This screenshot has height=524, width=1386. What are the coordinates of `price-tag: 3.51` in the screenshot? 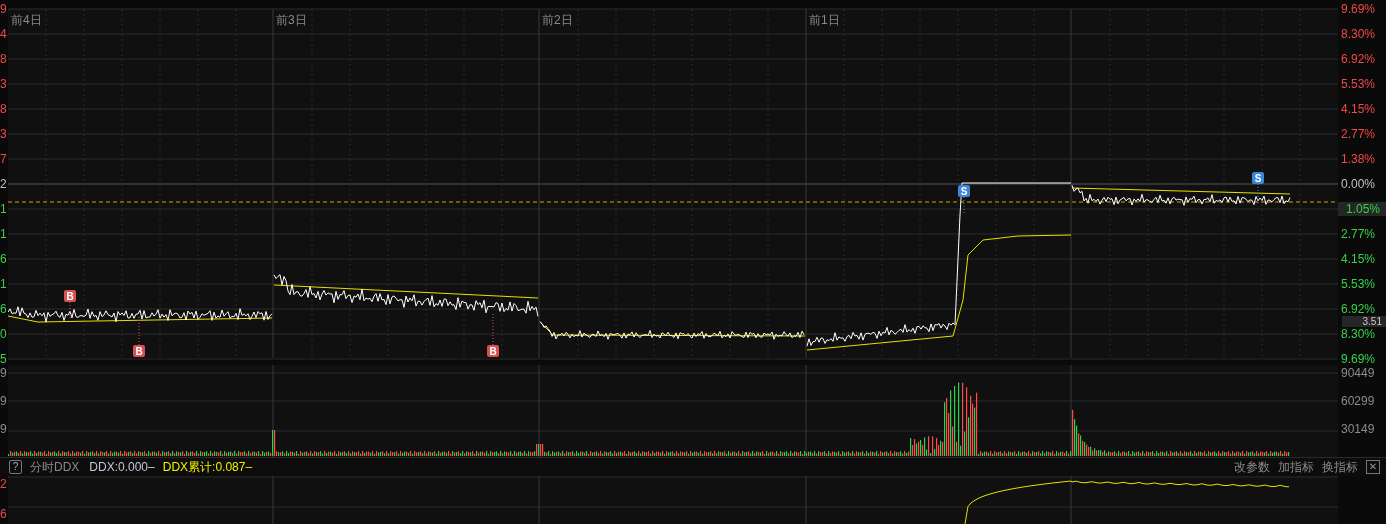 It's located at (1364, 321).